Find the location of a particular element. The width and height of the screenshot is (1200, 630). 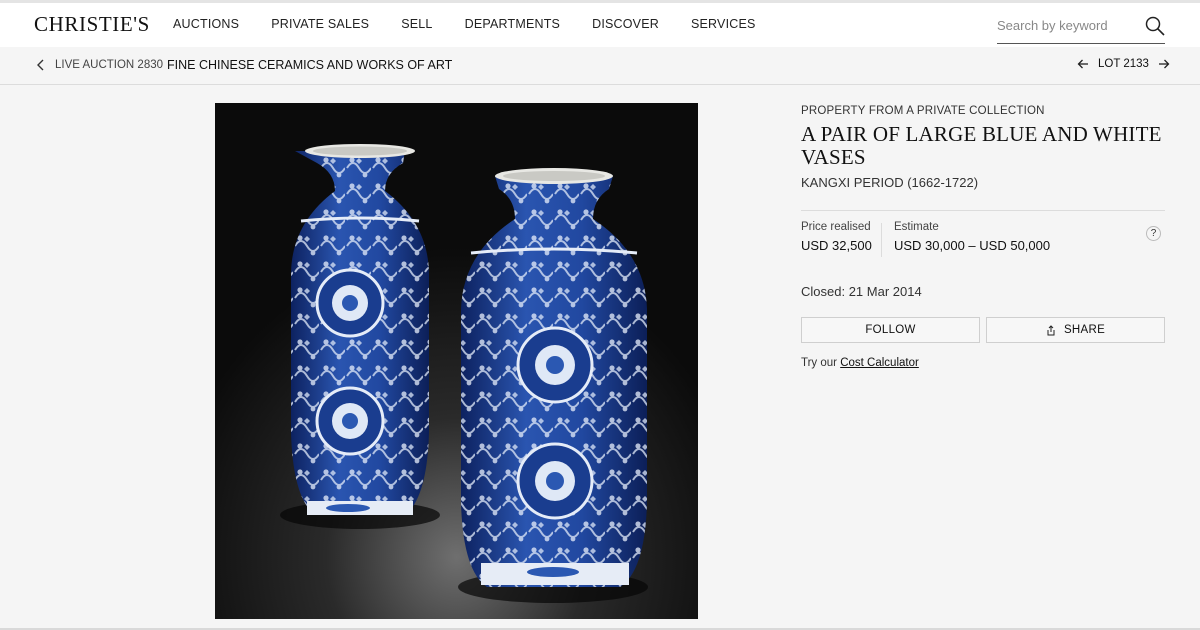

search-icon is located at coordinates (1155, 26).